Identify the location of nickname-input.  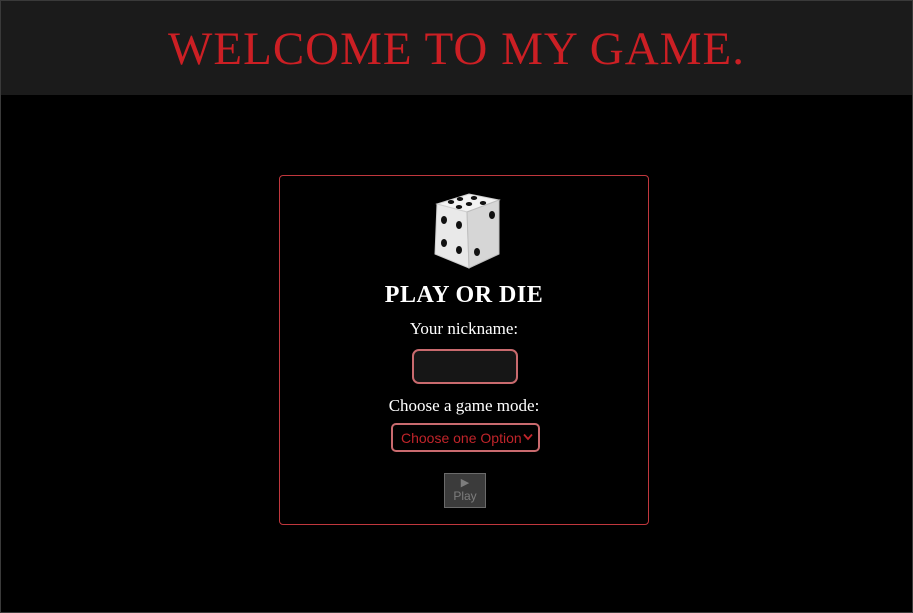
(465, 366).